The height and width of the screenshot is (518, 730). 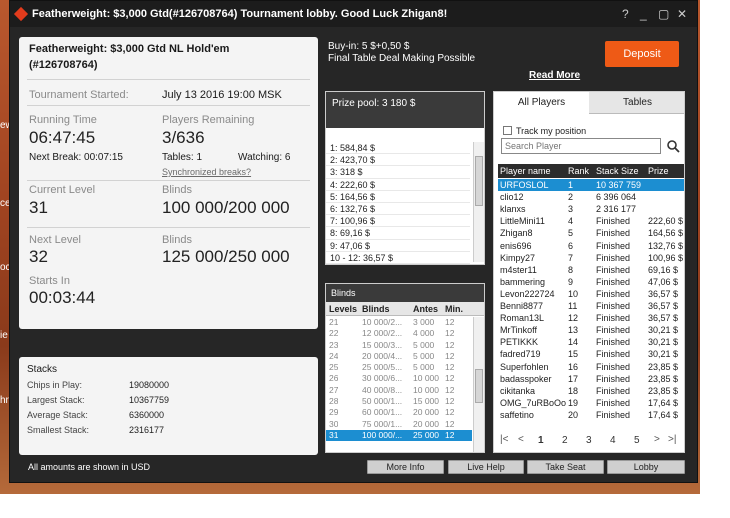 I want to click on close-icon: ✕, so click(x=682, y=14).